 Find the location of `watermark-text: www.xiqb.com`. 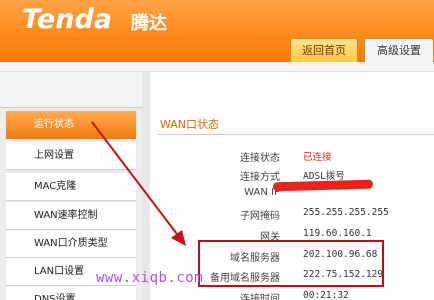

watermark-text: www.xiqb.com is located at coordinates (150, 278).